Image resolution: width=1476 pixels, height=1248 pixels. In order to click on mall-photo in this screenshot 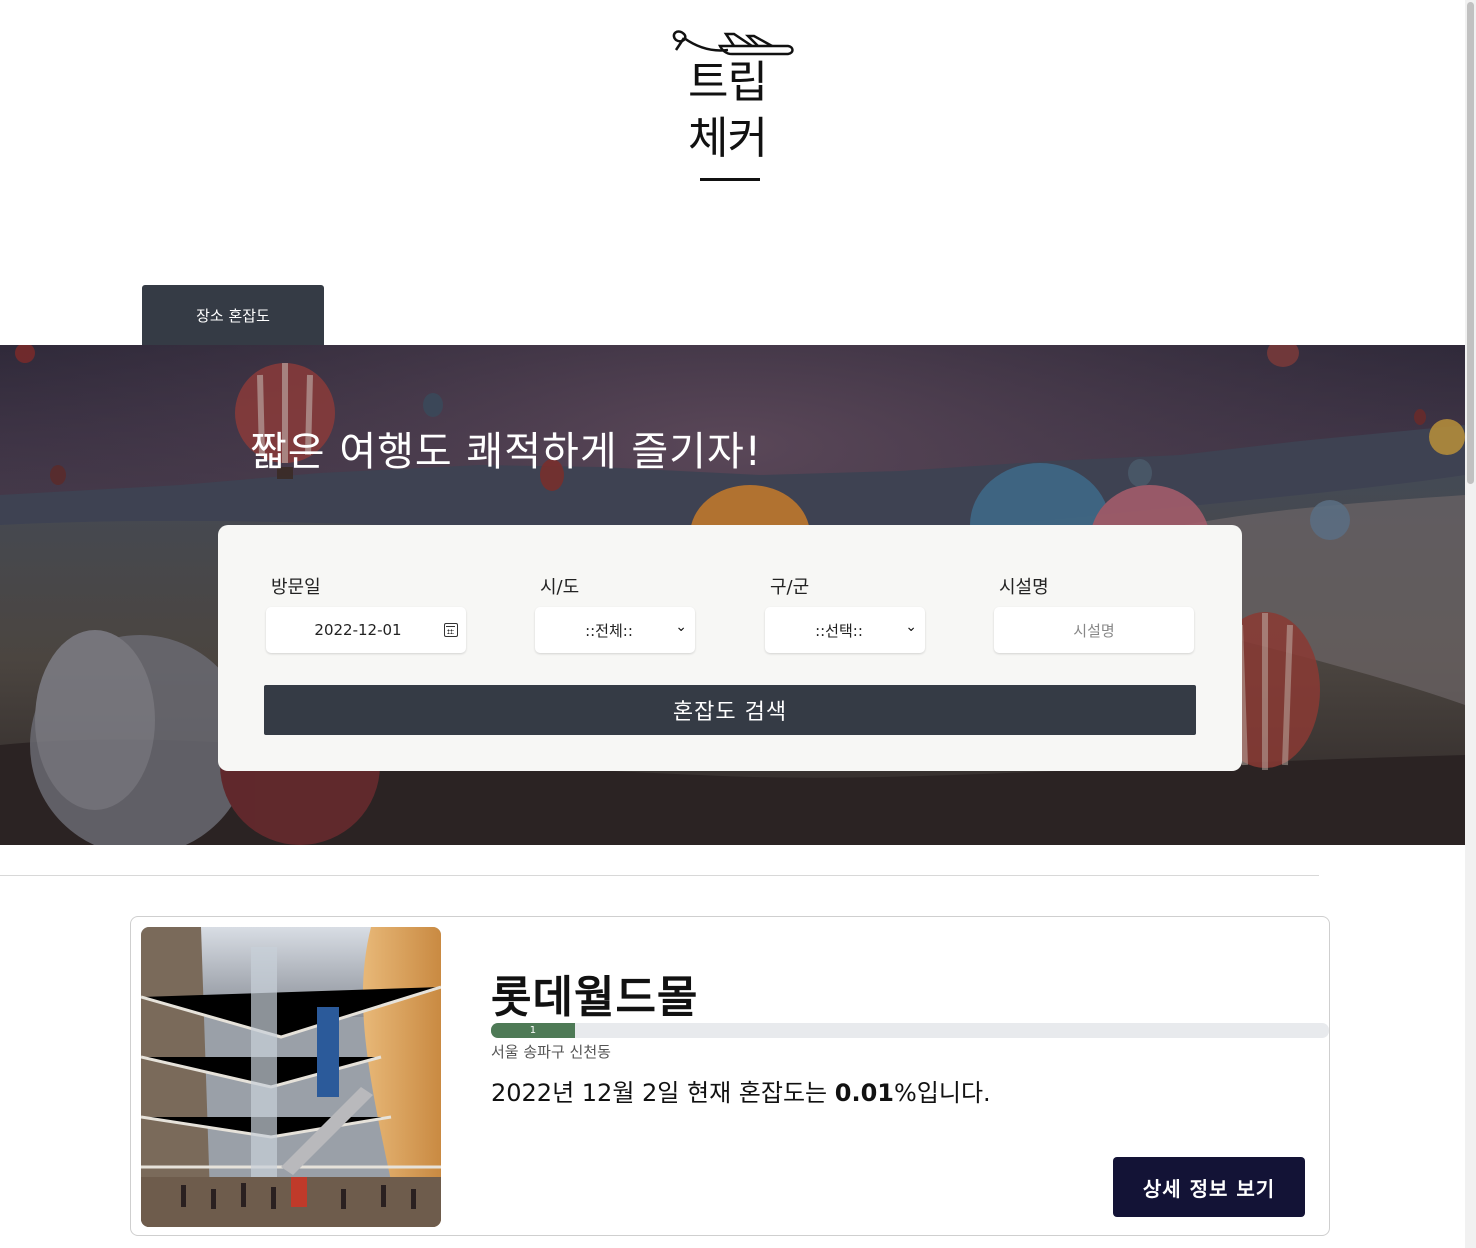, I will do `click(291, 1077)`.